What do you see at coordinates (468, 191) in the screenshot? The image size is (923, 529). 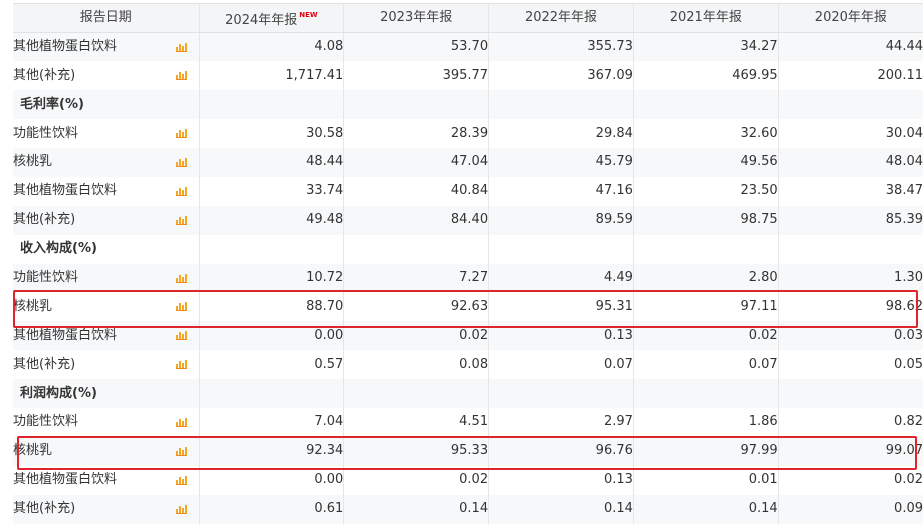 I see `table-row: 其他植物蛋白饮料 33.74 40.84 47.16 23.50 38.47` at bounding box center [468, 191].